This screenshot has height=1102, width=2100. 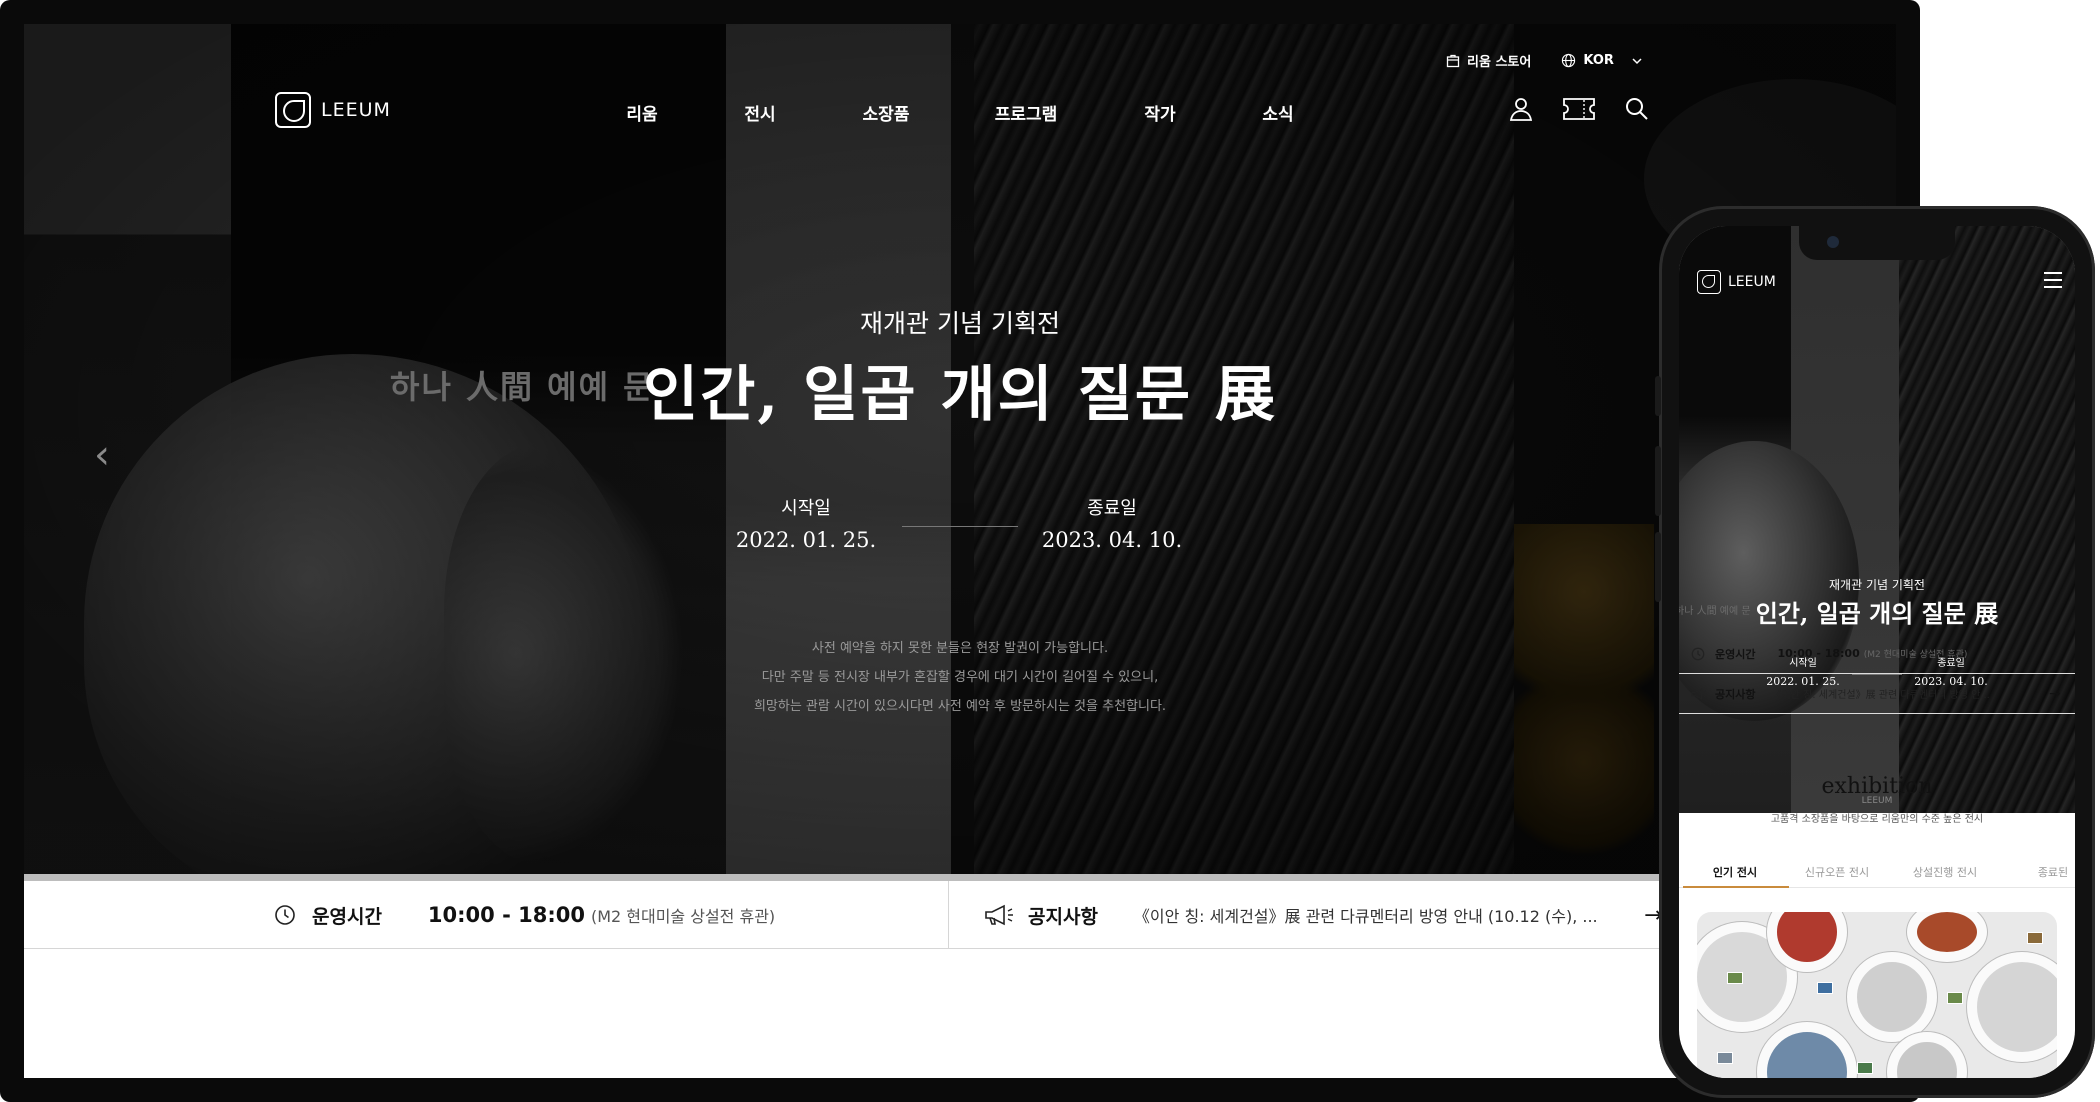 What do you see at coordinates (960, 526) in the screenshot?
I see `date-divider` at bounding box center [960, 526].